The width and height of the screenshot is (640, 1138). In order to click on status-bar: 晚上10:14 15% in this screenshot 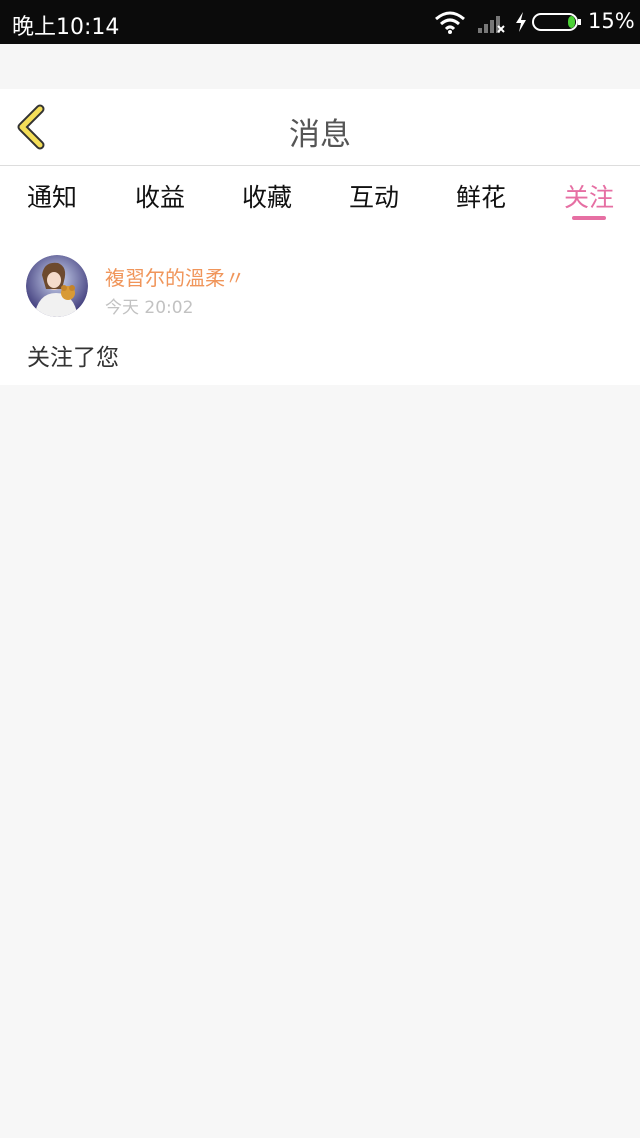, I will do `click(320, 22)`.